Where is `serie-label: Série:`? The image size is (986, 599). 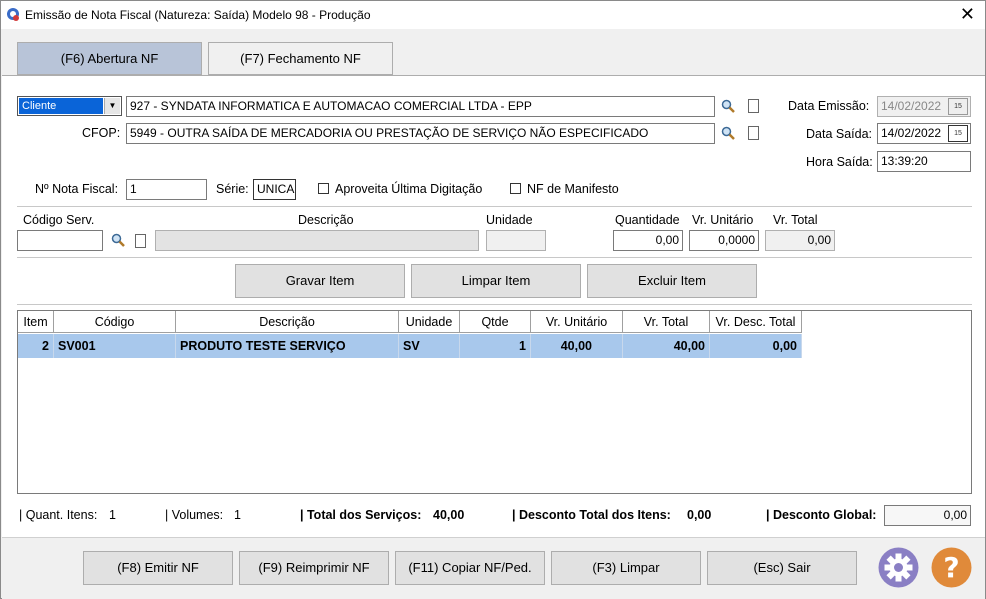
serie-label: Série: is located at coordinates (232, 189).